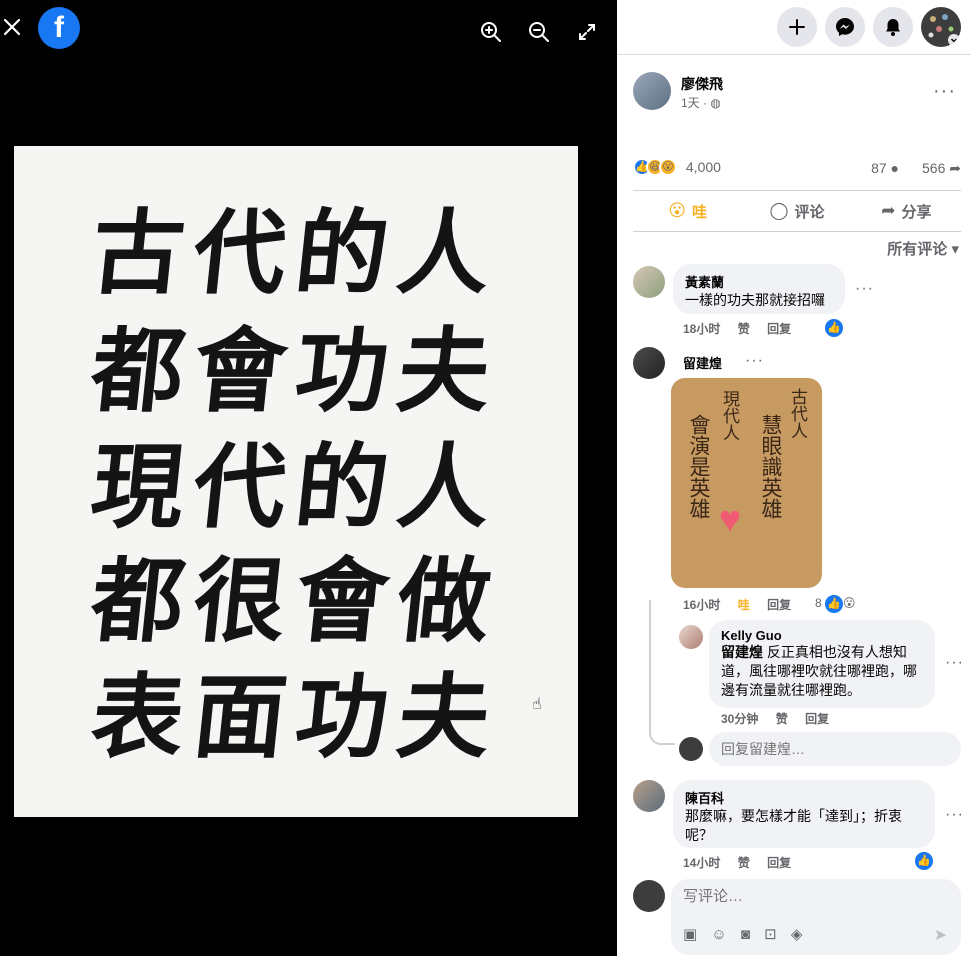 The height and width of the screenshot is (956, 971). I want to click on comment-text: 一樣的功夫那就接招囉, so click(755, 300).